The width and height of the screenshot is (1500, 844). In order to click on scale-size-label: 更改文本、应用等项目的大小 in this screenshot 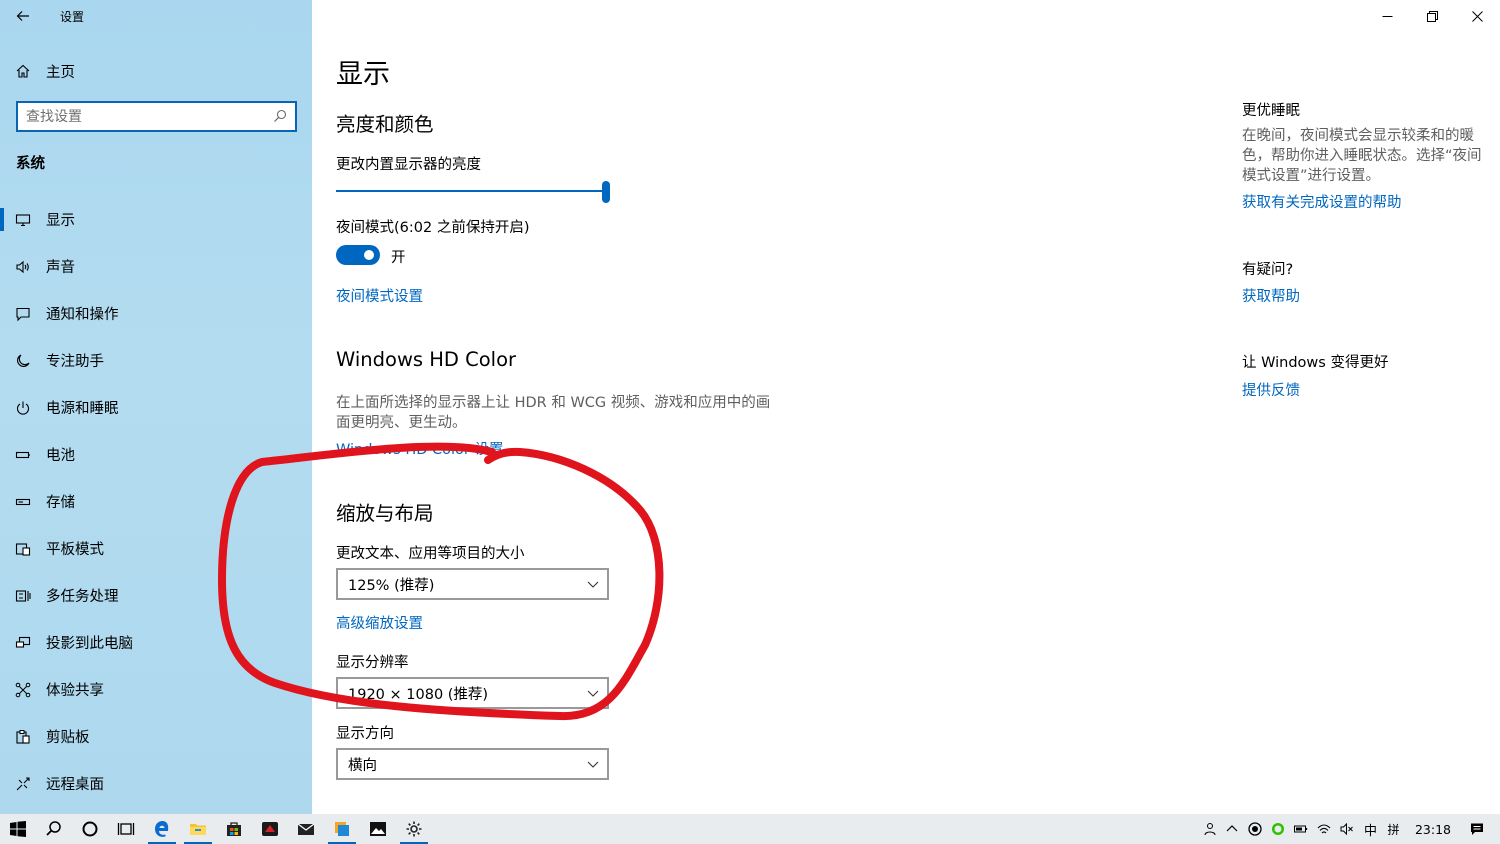, I will do `click(430, 554)`.